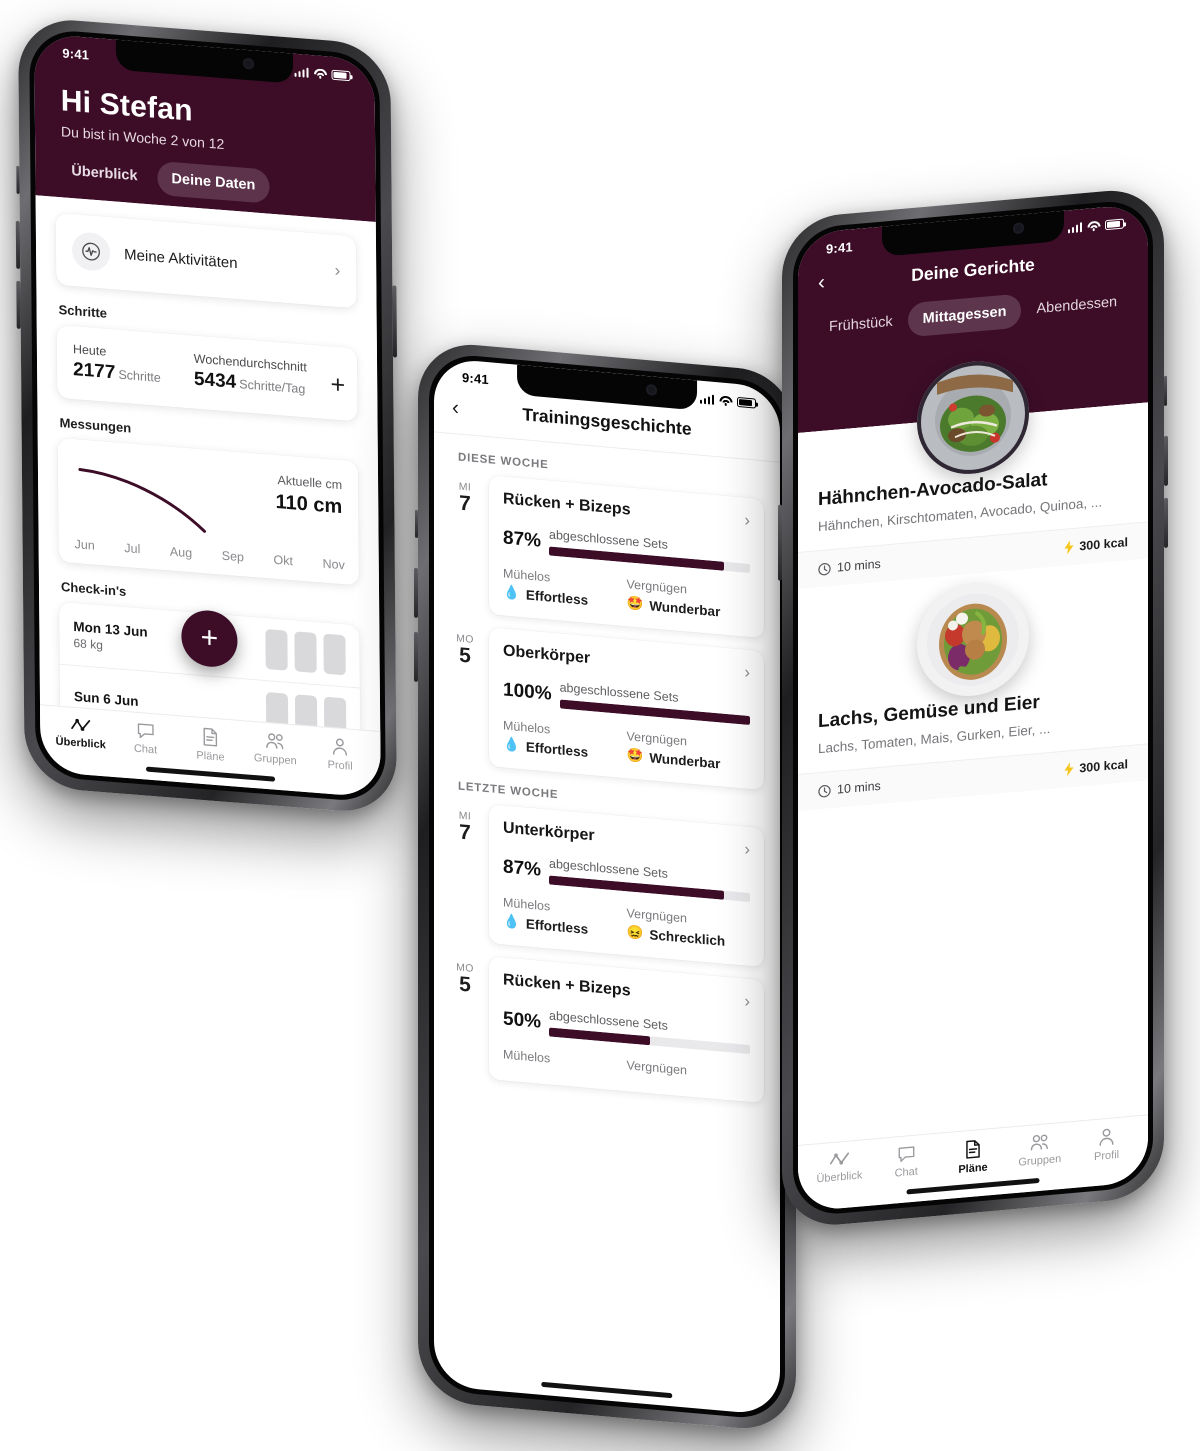  Describe the element at coordinates (906, 1172) in the screenshot. I see `tabbar-label: Chat` at that location.